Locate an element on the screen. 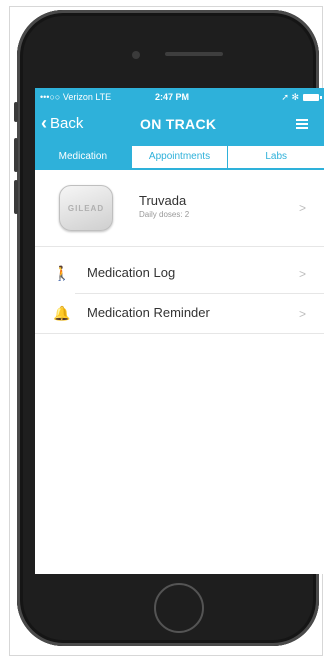  page-title: ON TRACK is located at coordinates (178, 124).